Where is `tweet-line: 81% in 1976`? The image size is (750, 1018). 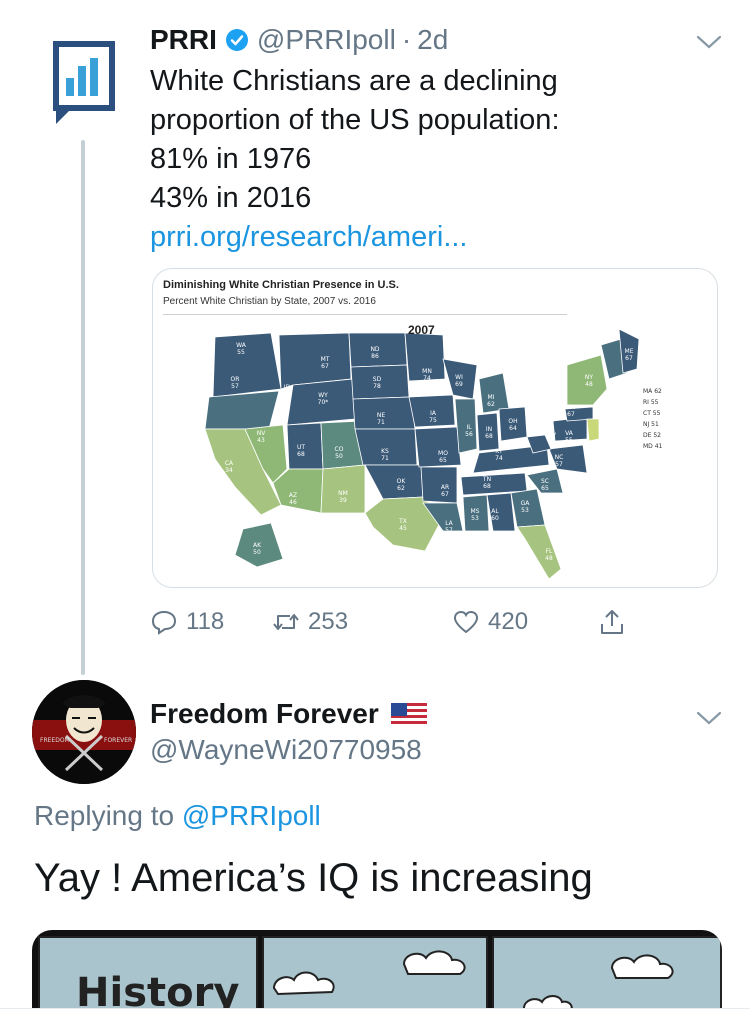 tweet-line: 81% in 1976 is located at coordinates (231, 159).